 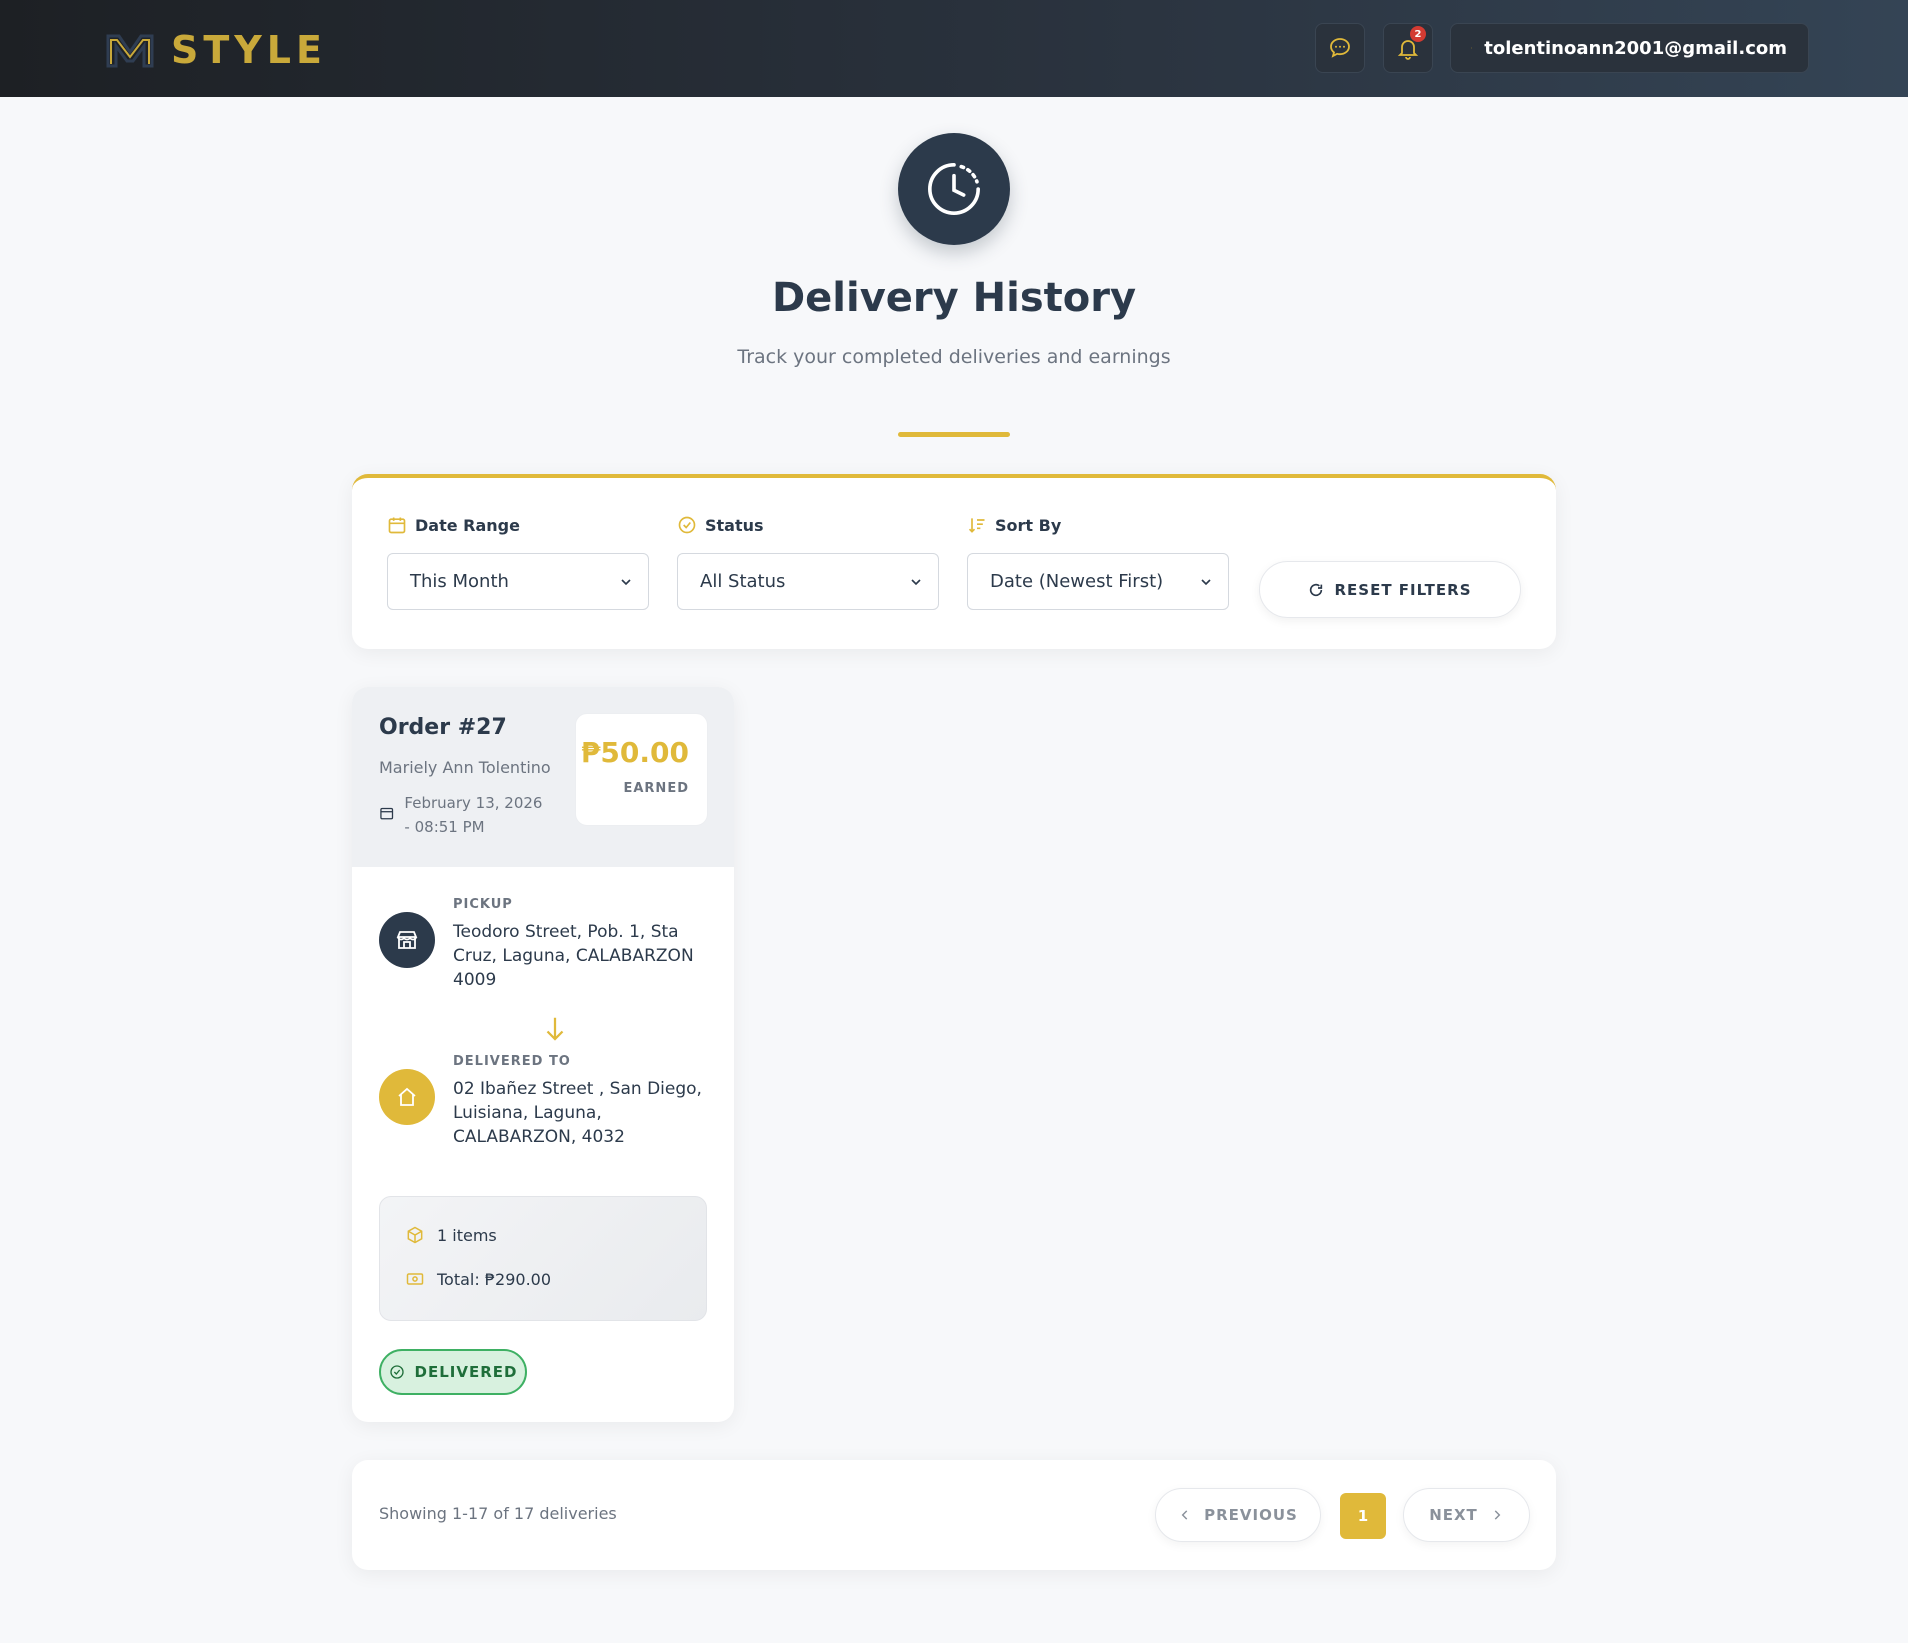 I want to click on sort-by-filter: Sort By Date (Newest First), so click(x=1098, y=562).